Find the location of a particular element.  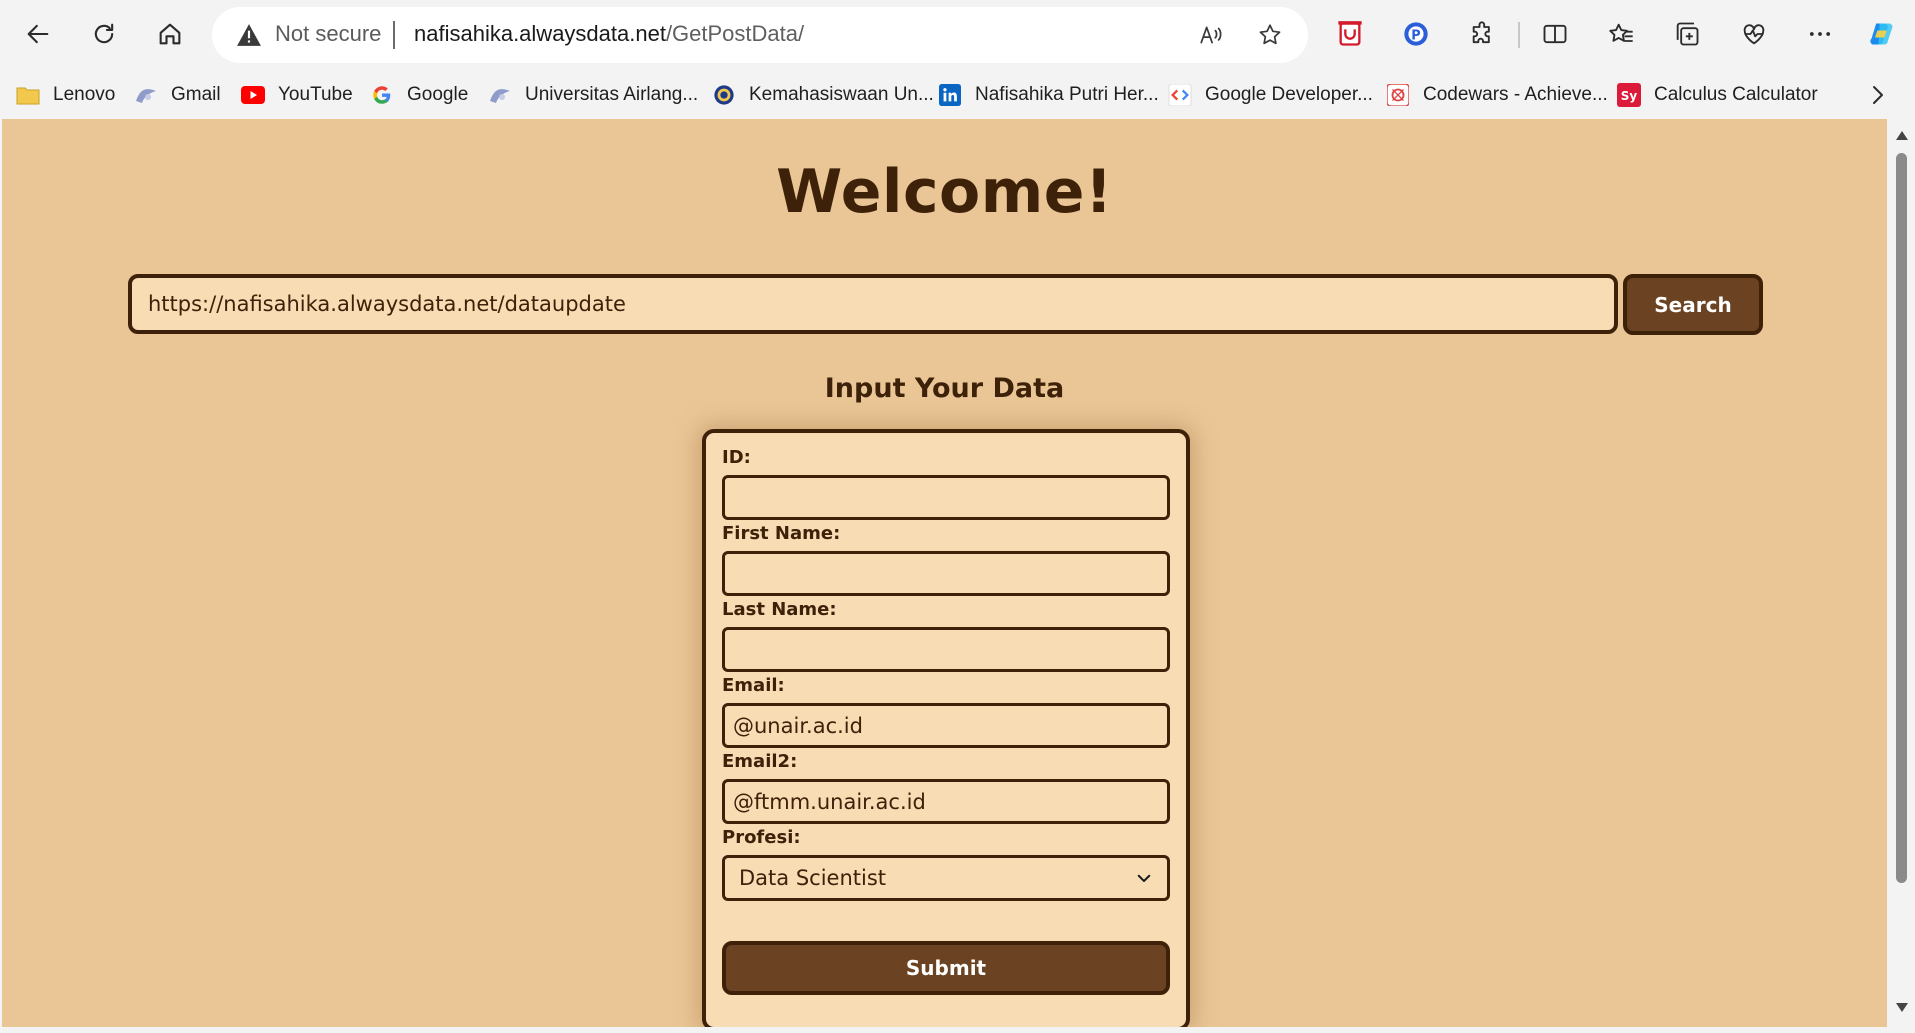

star-icon is located at coordinates (1270, 34).